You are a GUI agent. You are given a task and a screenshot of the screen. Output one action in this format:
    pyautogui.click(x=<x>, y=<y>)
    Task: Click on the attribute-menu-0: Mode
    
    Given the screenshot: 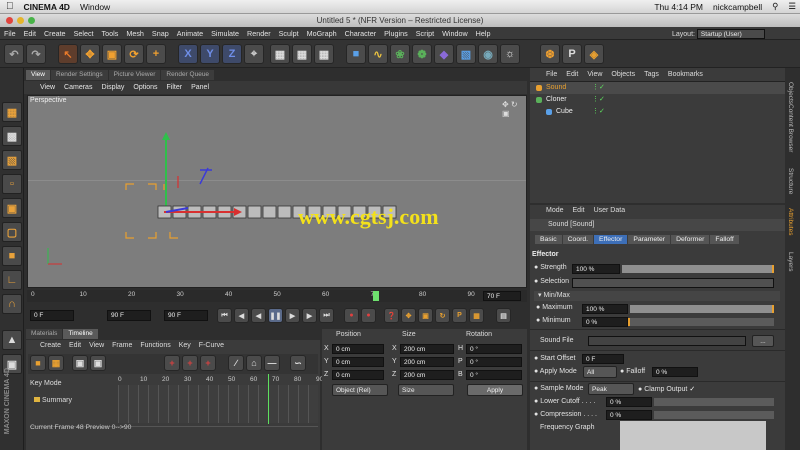 What is the action you would take?
    pyautogui.click(x=555, y=210)
    